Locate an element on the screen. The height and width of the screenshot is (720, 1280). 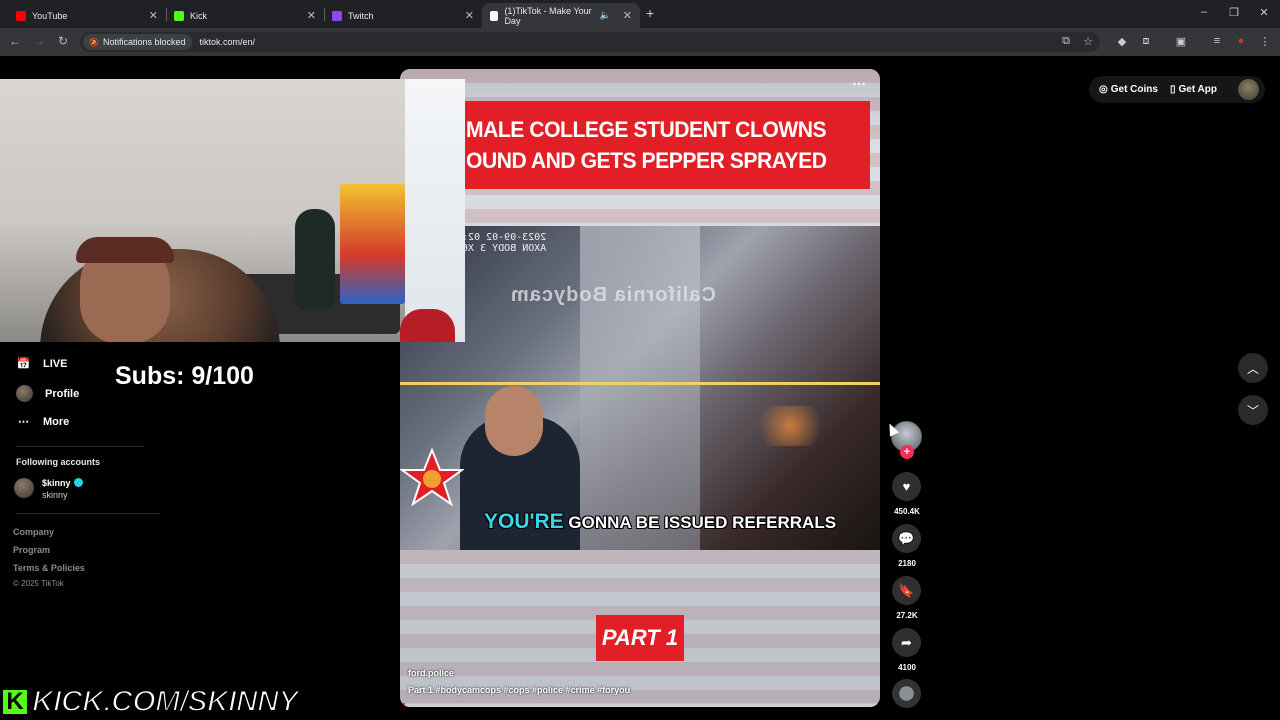
sidebar-item-label: Profile is located at coordinates (62, 393).